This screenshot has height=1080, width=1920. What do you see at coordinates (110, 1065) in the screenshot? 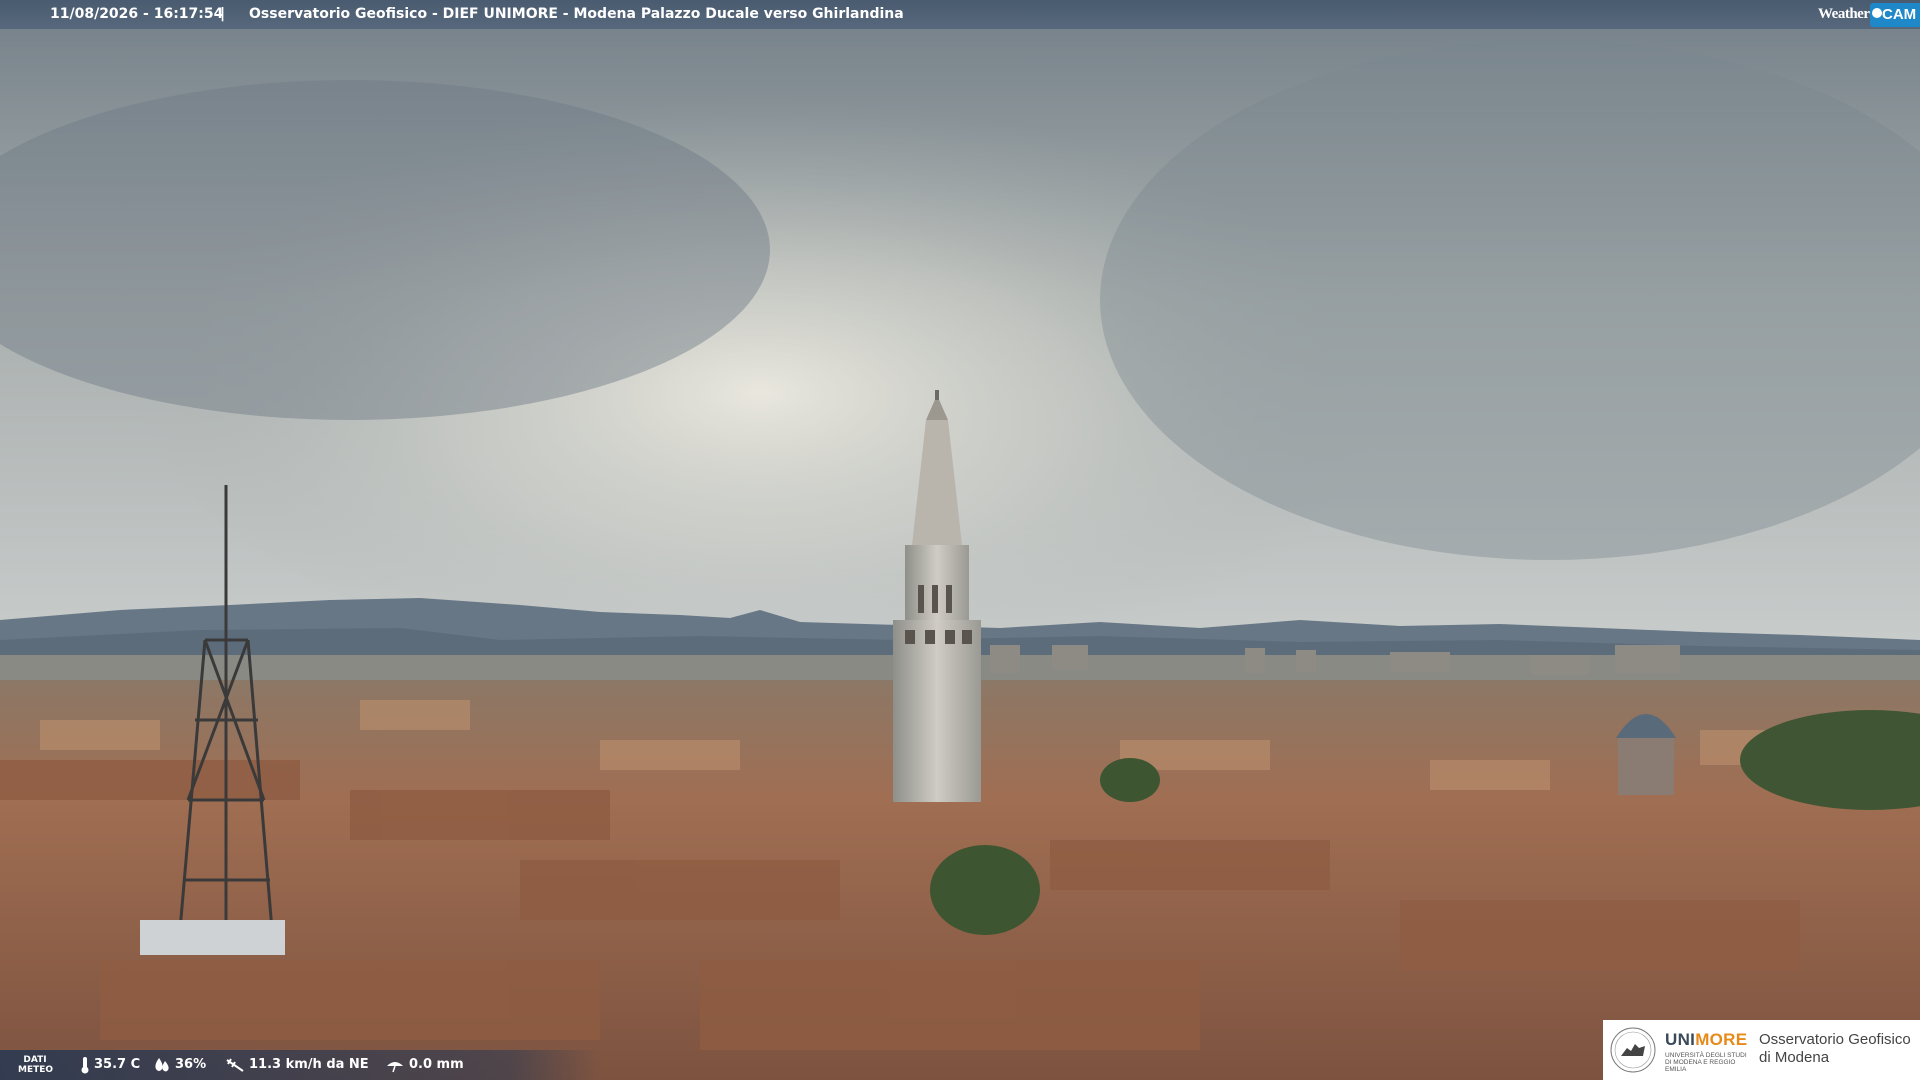
I see `temperature-reading: 35.7 C` at bounding box center [110, 1065].